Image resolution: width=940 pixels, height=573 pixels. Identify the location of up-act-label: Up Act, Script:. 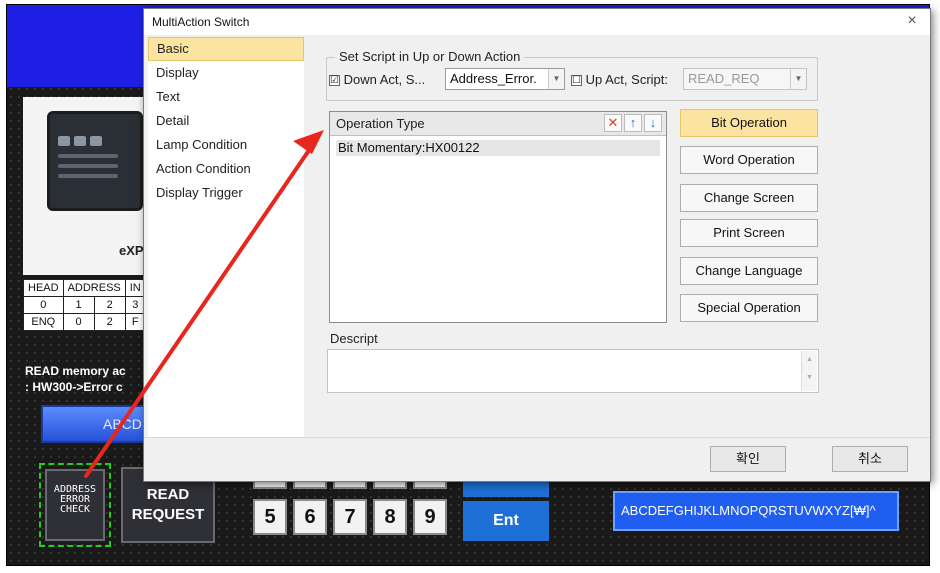
(626, 79).